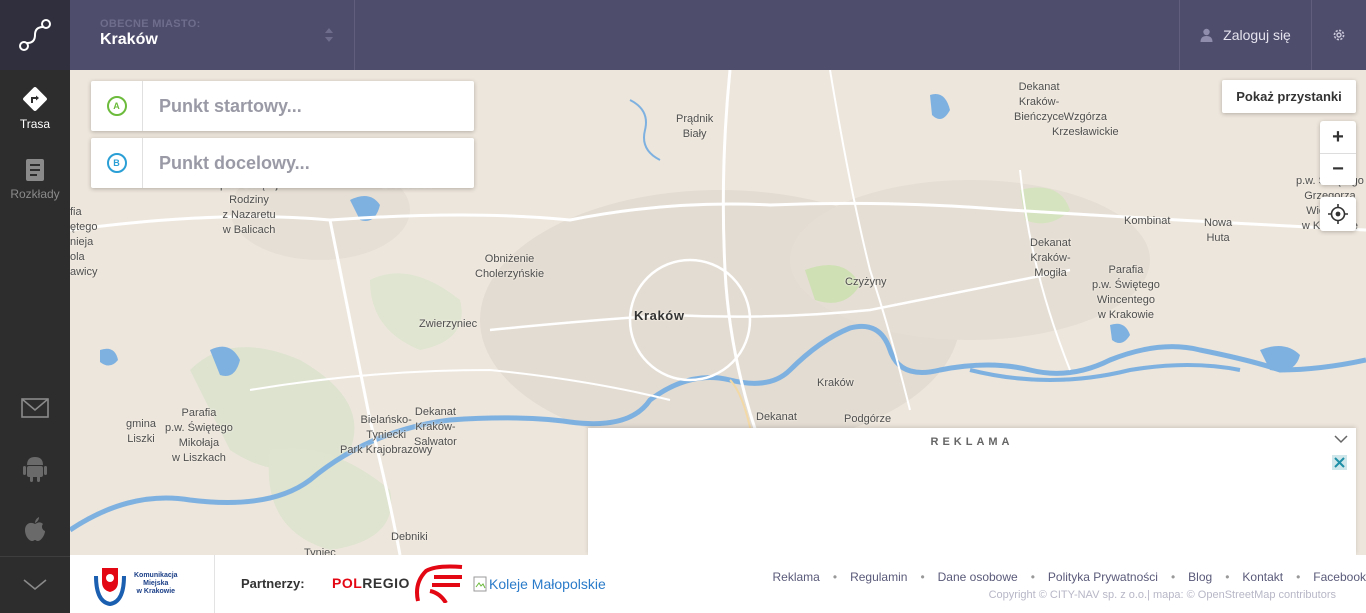 The width and height of the screenshot is (1366, 613). I want to click on zoom-in-button: +, so click(1338, 137).